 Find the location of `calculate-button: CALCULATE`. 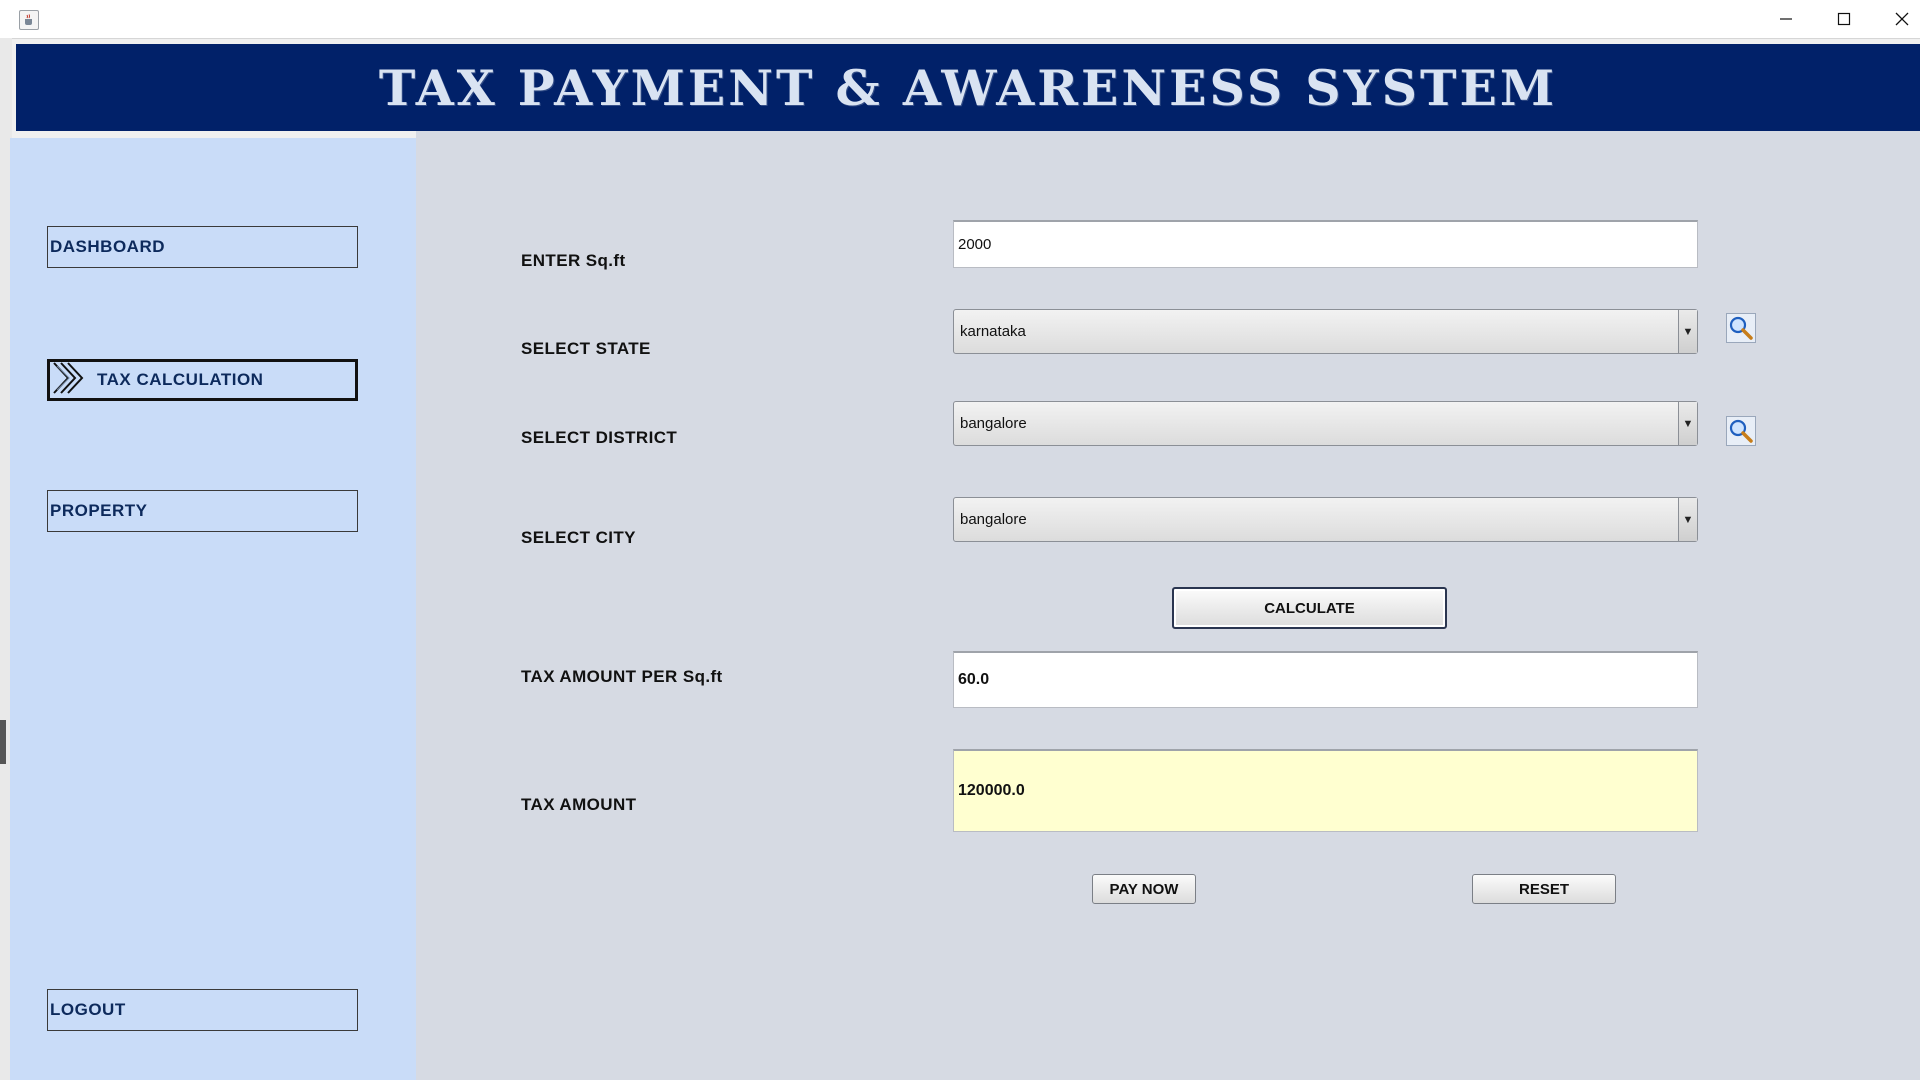

calculate-button: CALCULATE is located at coordinates (1309, 608).